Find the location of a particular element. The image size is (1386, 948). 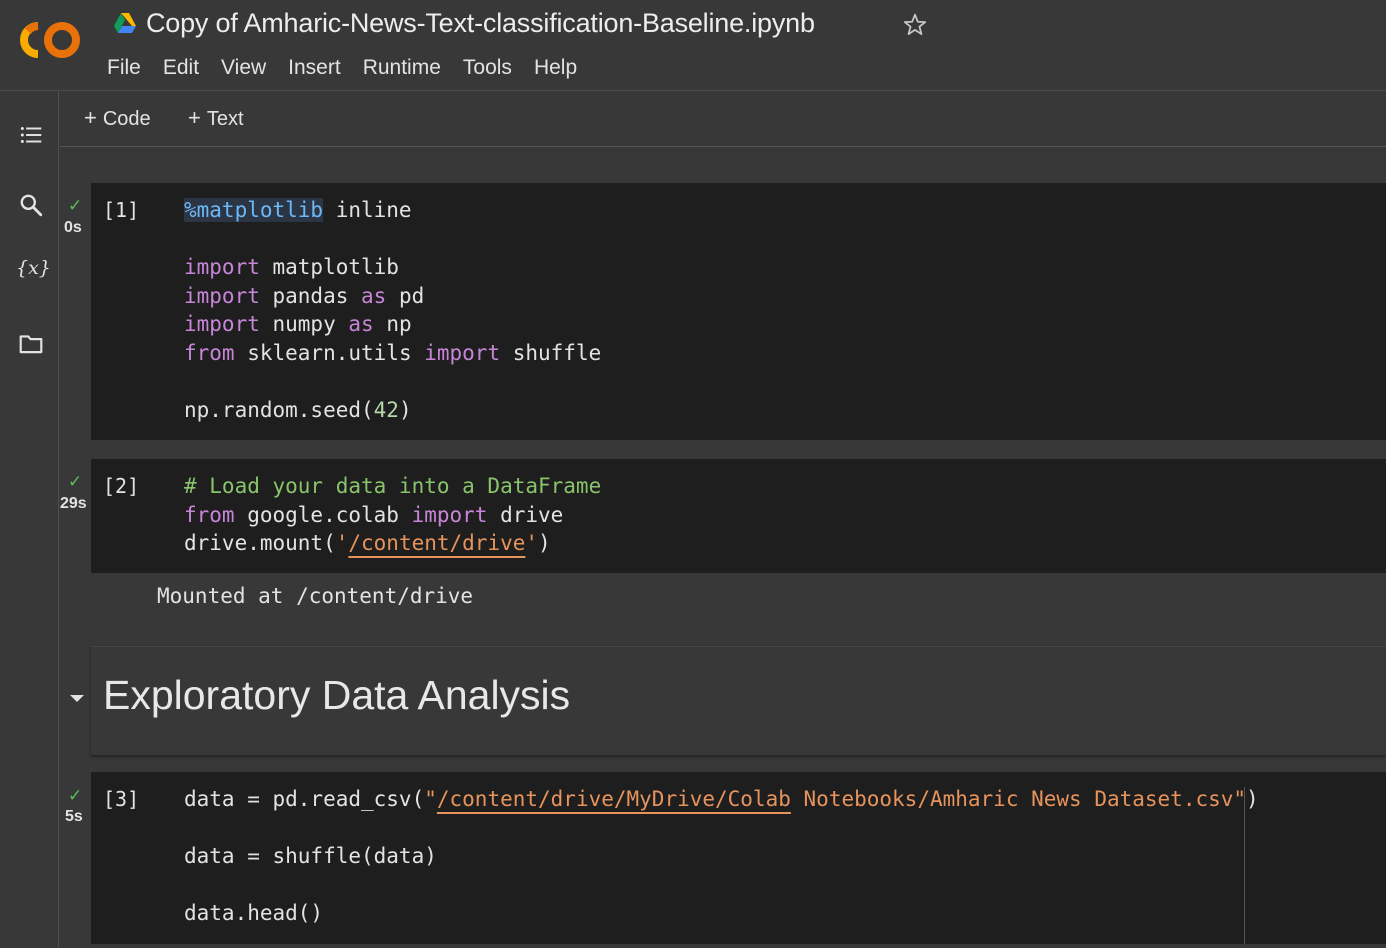

code-line: import pandas as pd is located at coordinates (392, 296).